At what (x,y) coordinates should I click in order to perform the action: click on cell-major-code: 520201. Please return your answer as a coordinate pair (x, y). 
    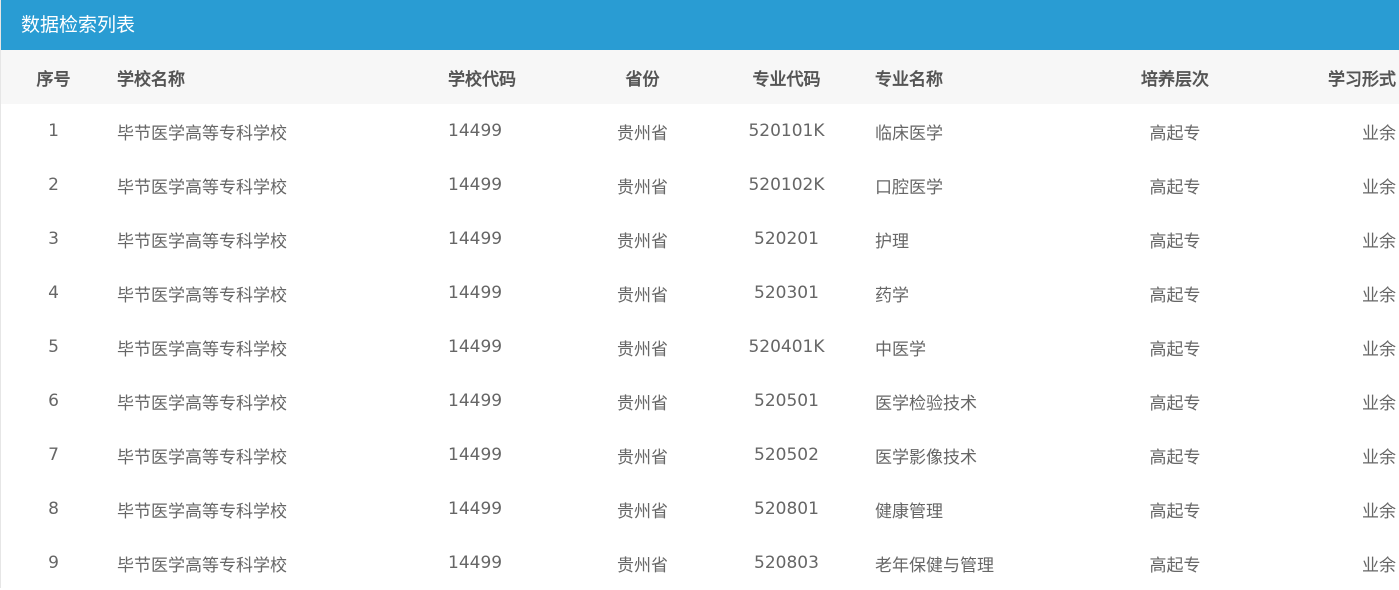
    Looking at the image, I should click on (786, 239).